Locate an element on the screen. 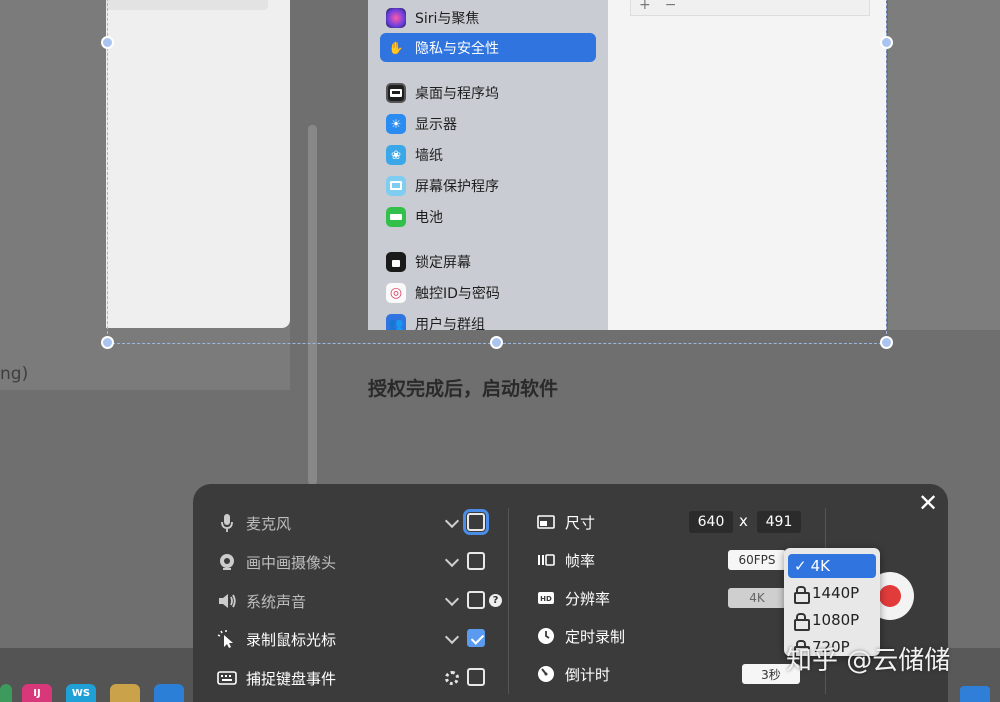 This screenshot has width=1000, height=702. size-separator: x is located at coordinates (743, 521).